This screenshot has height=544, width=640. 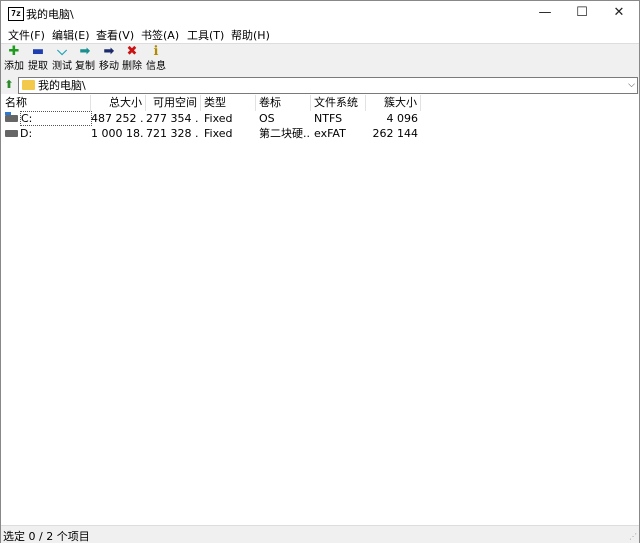 What do you see at coordinates (8, 113) in the screenshot?
I see `windows-logo-icon` at bounding box center [8, 113].